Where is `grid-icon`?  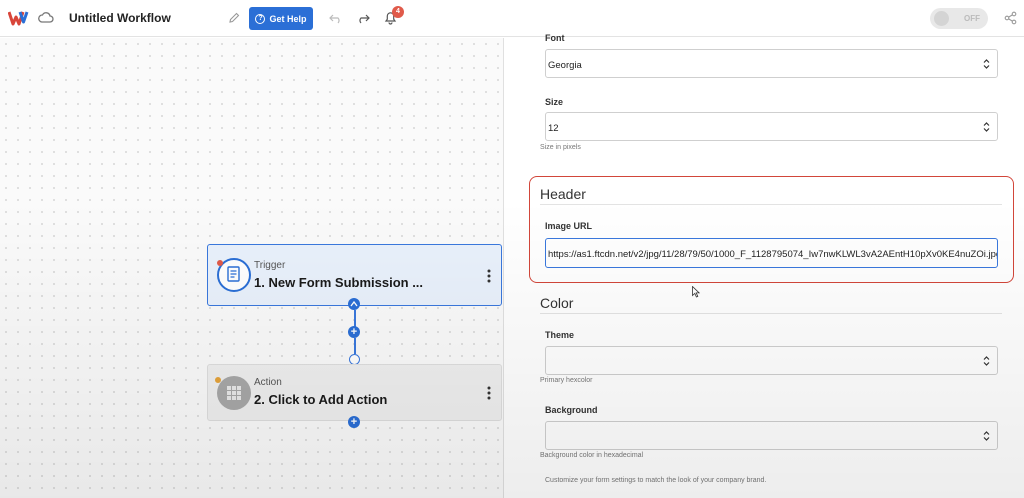 grid-icon is located at coordinates (234, 393).